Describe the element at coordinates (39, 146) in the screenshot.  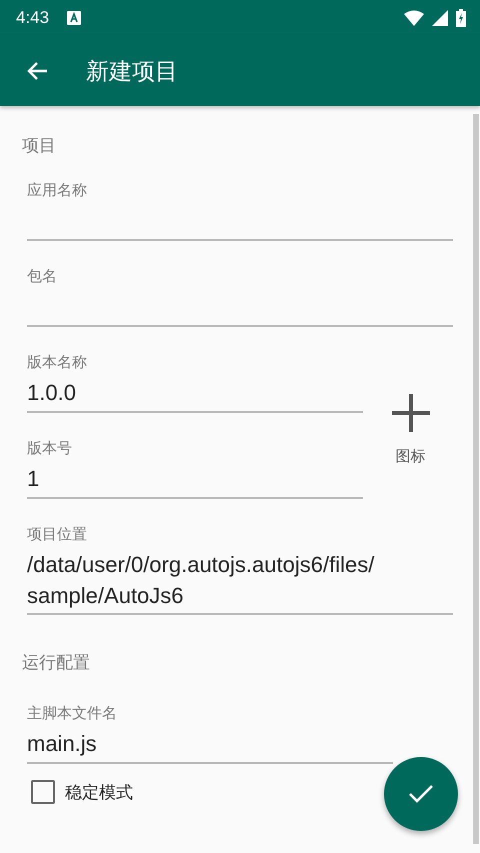
I see `section-header: 项目` at that location.